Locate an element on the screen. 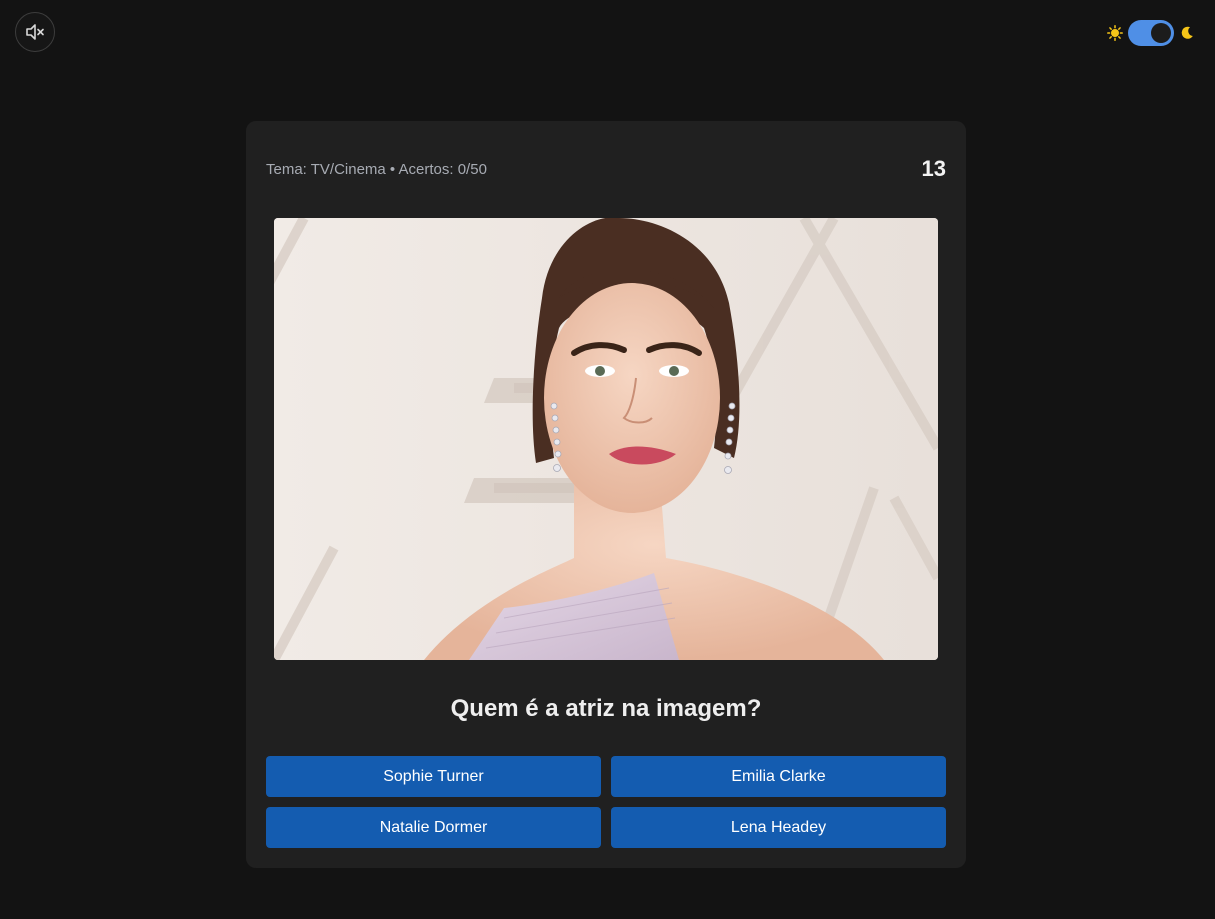 The width and height of the screenshot is (1215, 919). answer-button-sophie-turner: Sophie Turner is located at coordinates (433, 776).